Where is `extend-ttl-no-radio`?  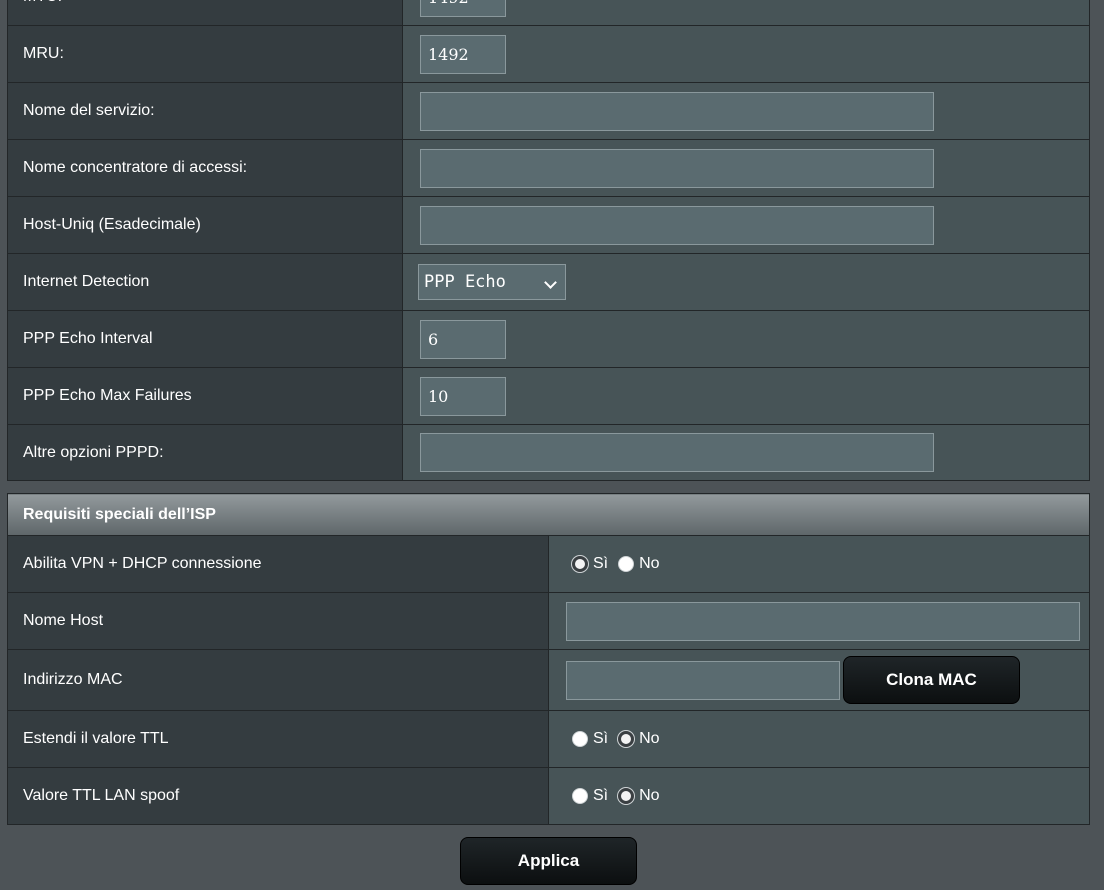 extend-ttl-no-radio is located at coordinates (626, 739).